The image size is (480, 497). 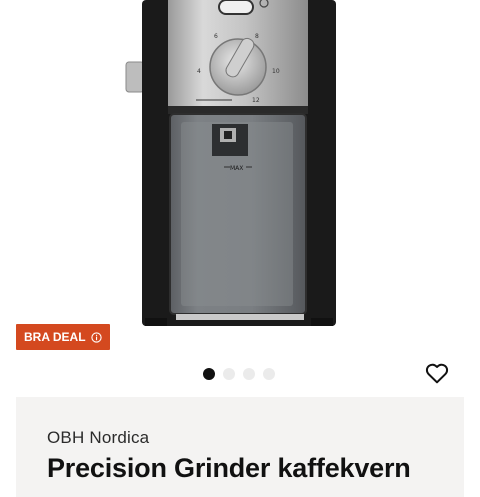 I want to click on info-icon, so click(x=96, y=337).